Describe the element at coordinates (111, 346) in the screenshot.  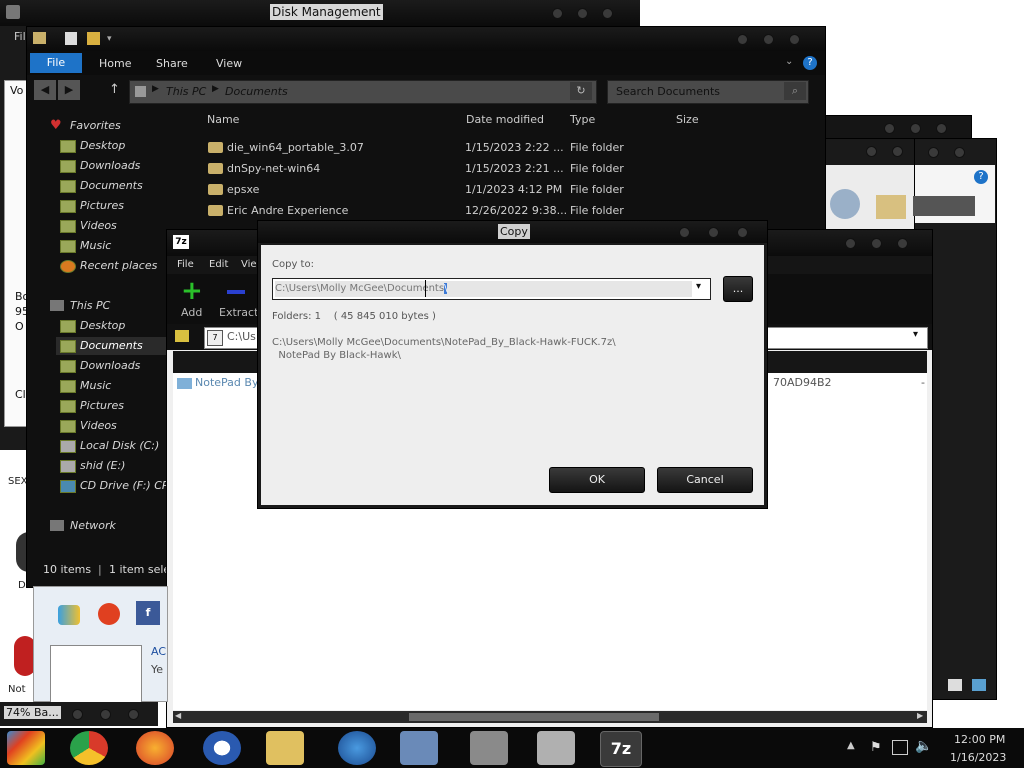
I see `nav-thispc-documents: Documents` at that location.